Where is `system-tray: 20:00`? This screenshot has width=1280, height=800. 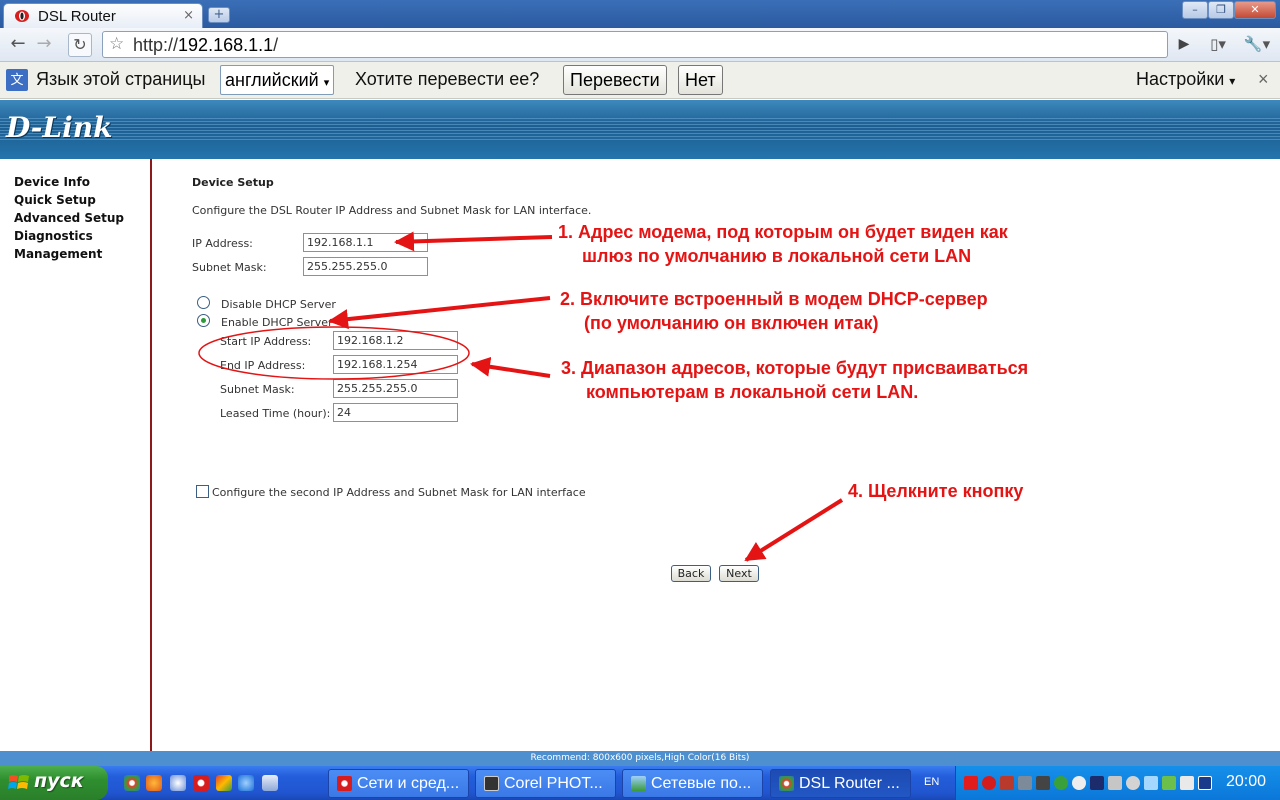
system-tray: 20:00 is located at coordinates (1117, 783).